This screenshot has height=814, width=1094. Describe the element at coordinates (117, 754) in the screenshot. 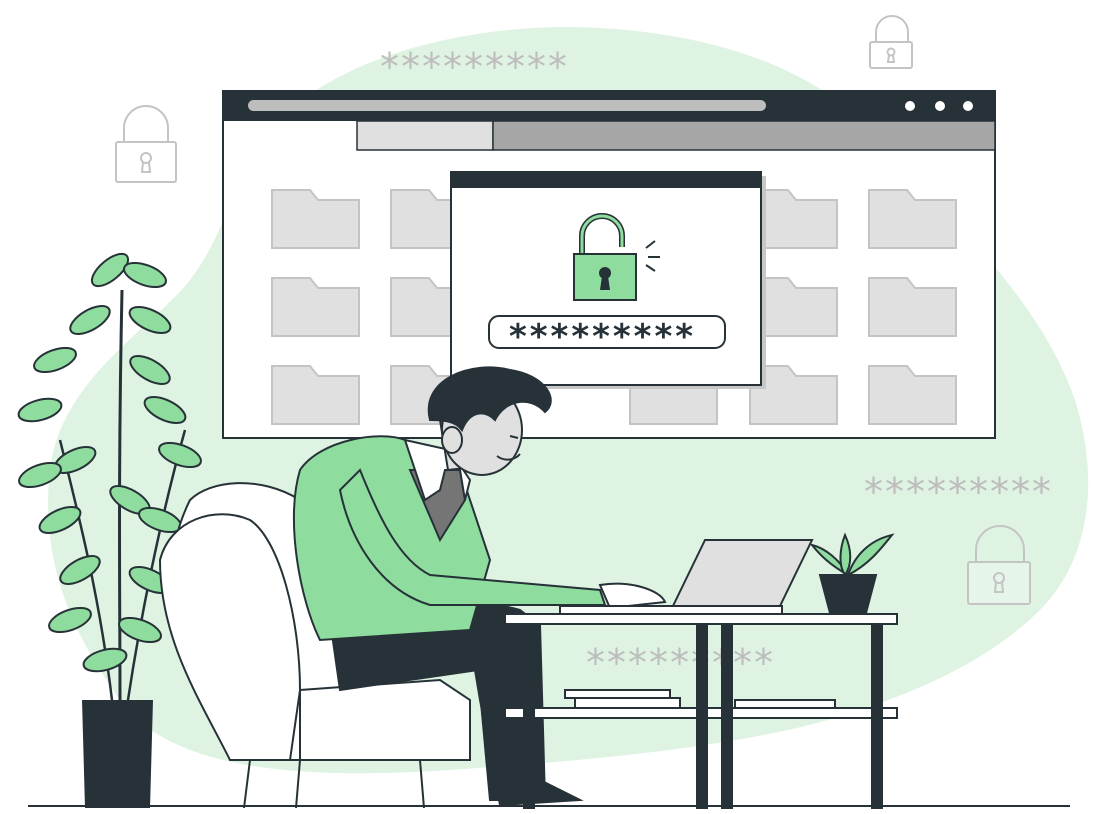

I see `plant-pot` at that location.